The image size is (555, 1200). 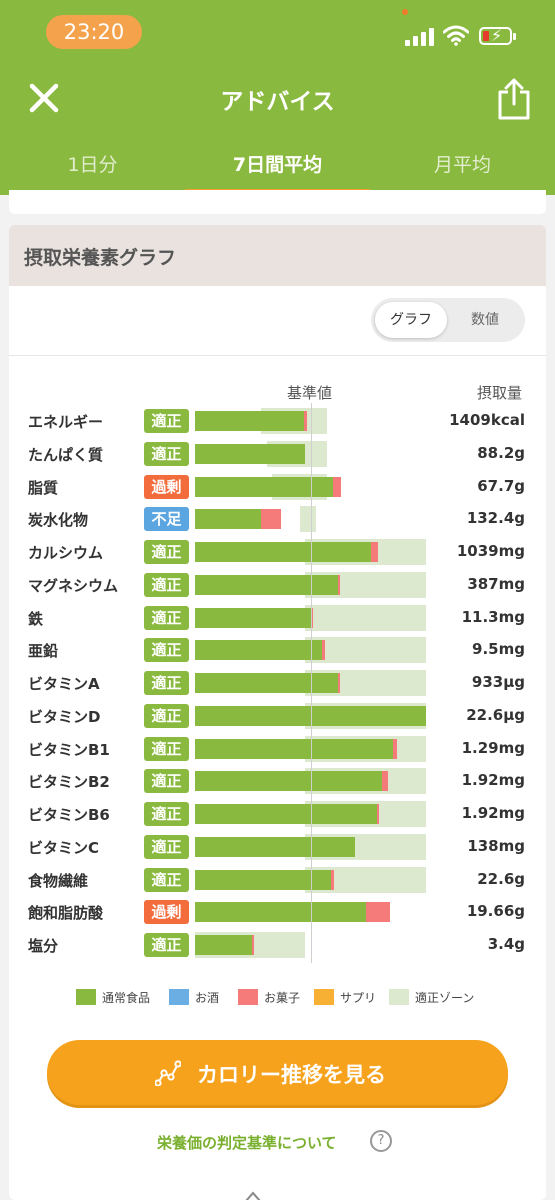 I want to click on nutrient-row: ビタミンB1 適正 1.29mg, so click(x=277, y=748).